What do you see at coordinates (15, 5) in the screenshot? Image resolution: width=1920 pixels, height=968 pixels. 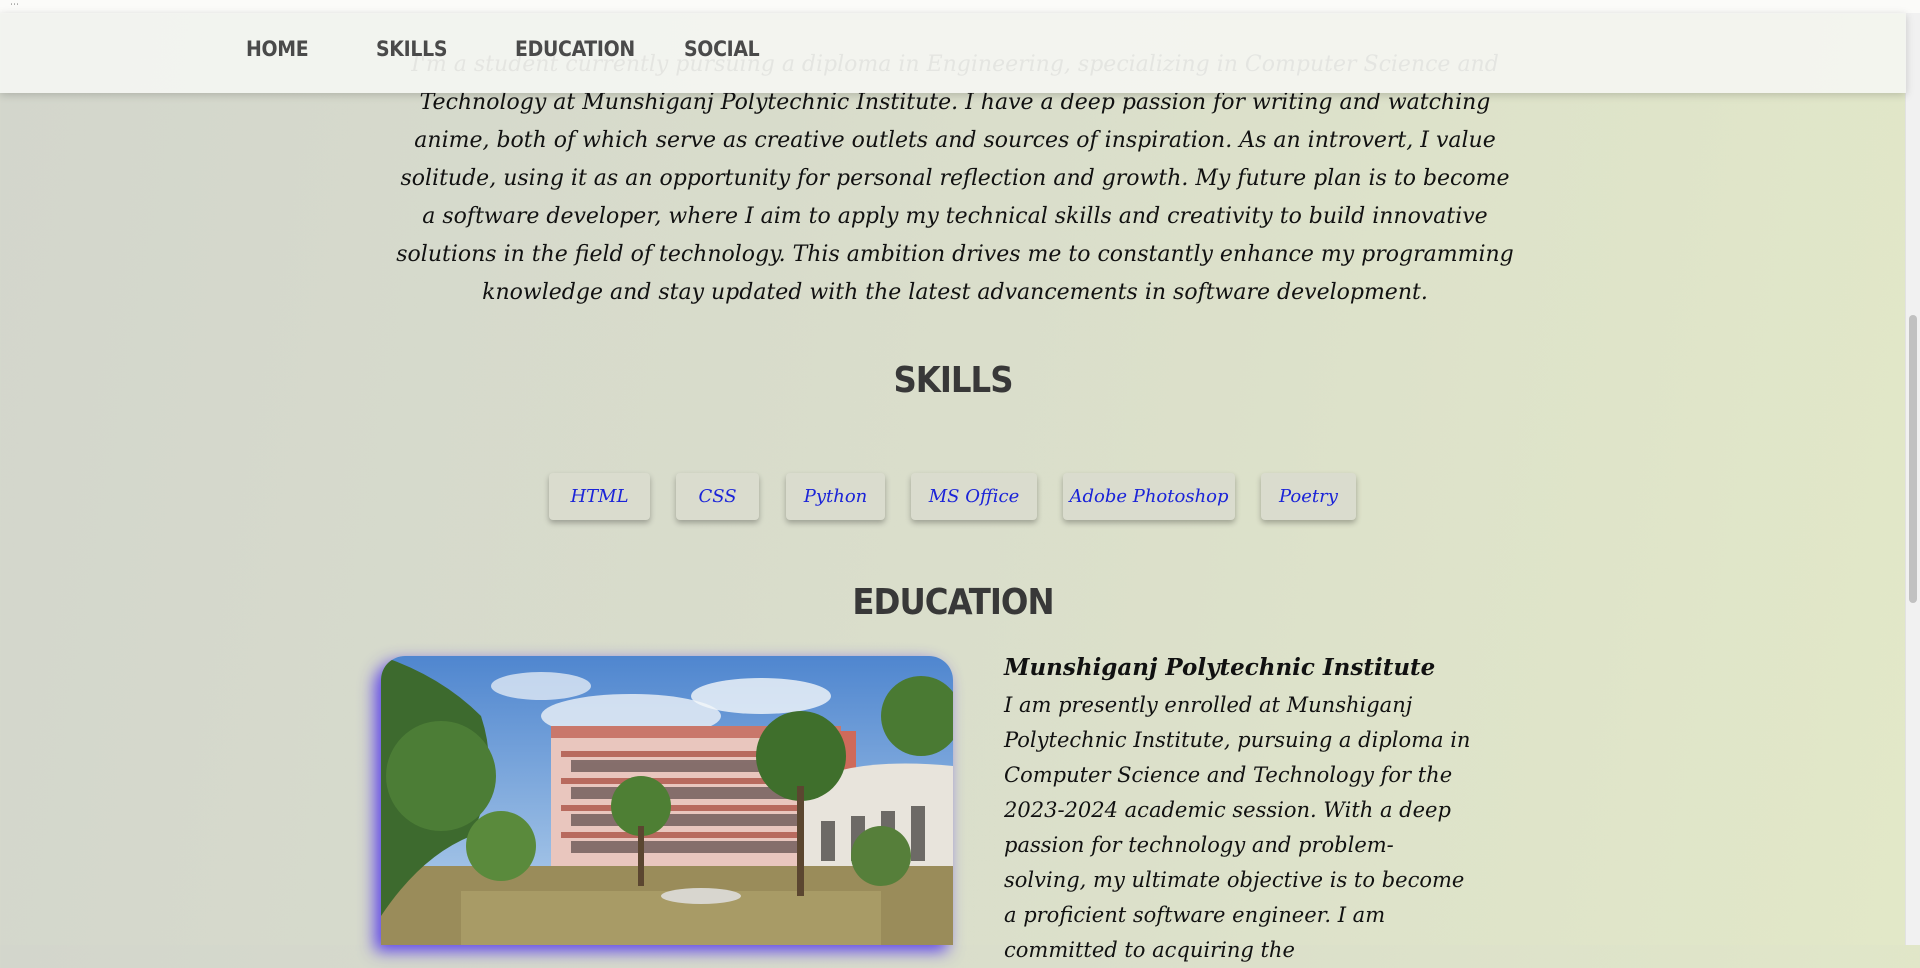 I see `drag-handle-icon: ⋯` at bounding box center [15, 5].